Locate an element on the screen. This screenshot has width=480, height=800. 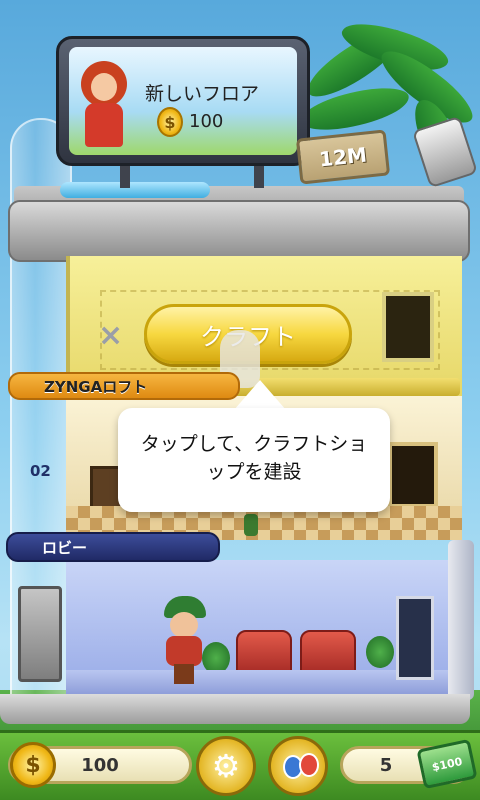
floor-level-sign: 12M is located at coordinates (343, 157).